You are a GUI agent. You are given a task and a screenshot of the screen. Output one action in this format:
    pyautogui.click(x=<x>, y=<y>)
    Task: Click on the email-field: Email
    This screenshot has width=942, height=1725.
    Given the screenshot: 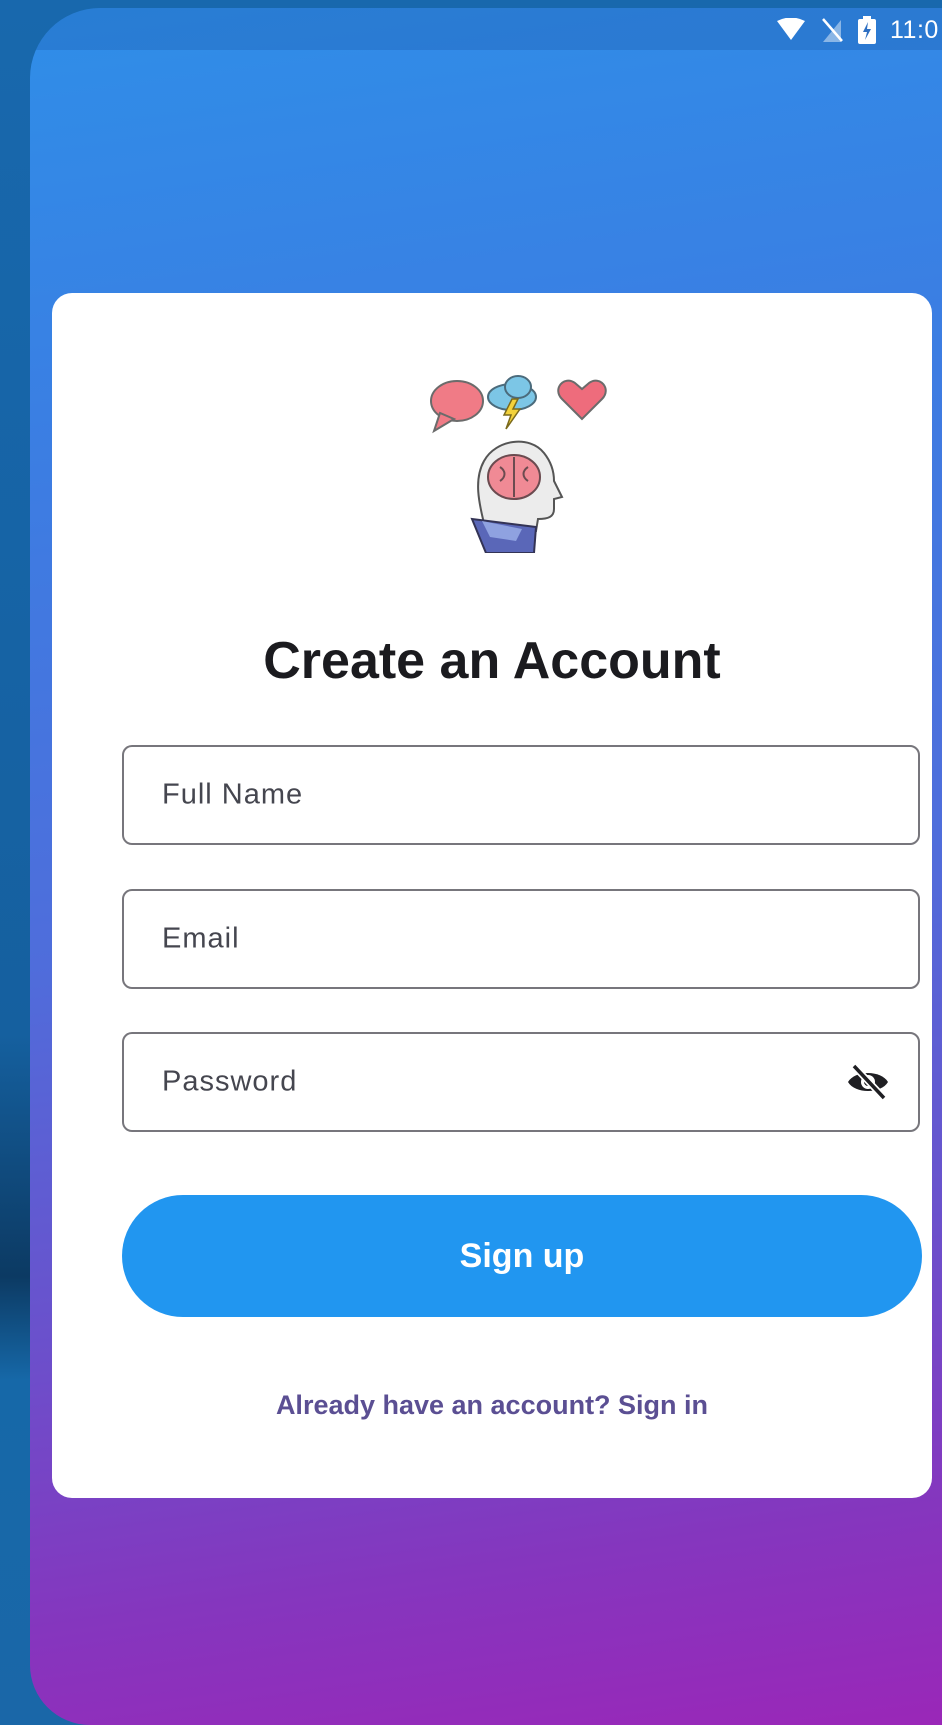 What is the action you would take?
    pyautogui.click(x=521, y=939)
    